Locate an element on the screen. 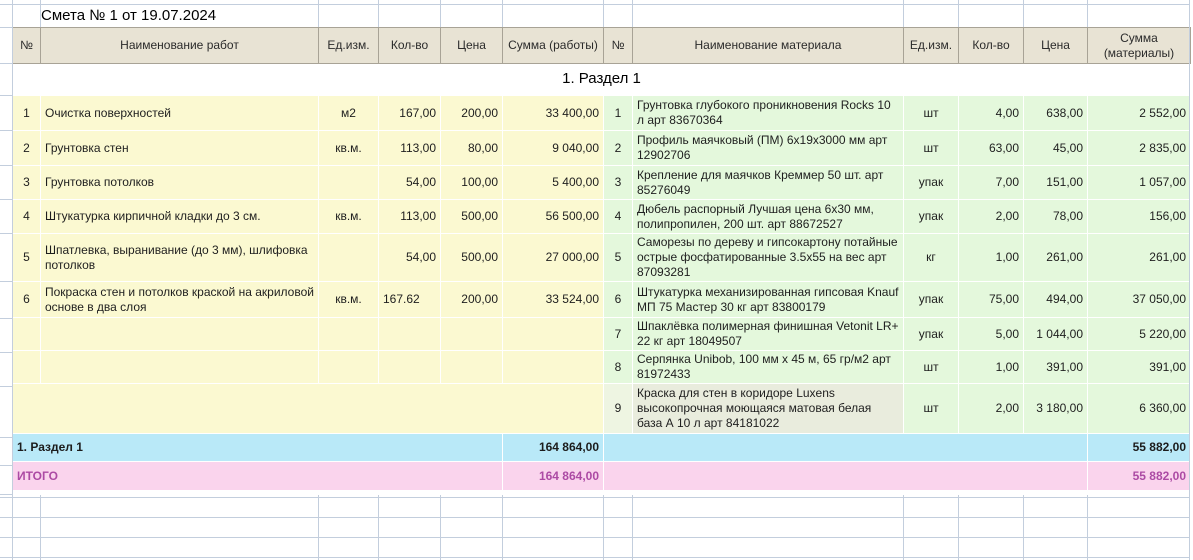 This screenshot has height=560, width=1193. materials-cell-price: 3 180,00 is located at coordinates (1055, 408).